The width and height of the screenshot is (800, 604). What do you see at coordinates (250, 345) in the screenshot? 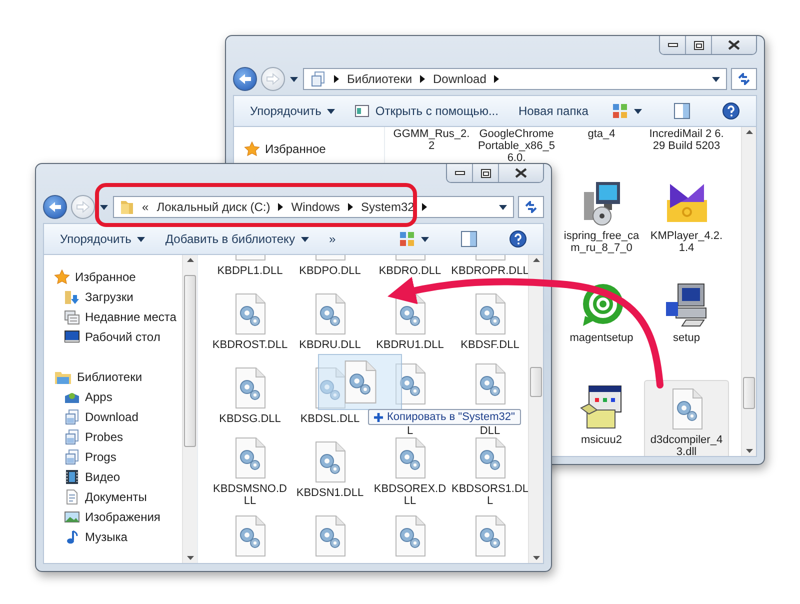
I see `file-name: KBDROST.DLL` at bounding box center [250, 345].